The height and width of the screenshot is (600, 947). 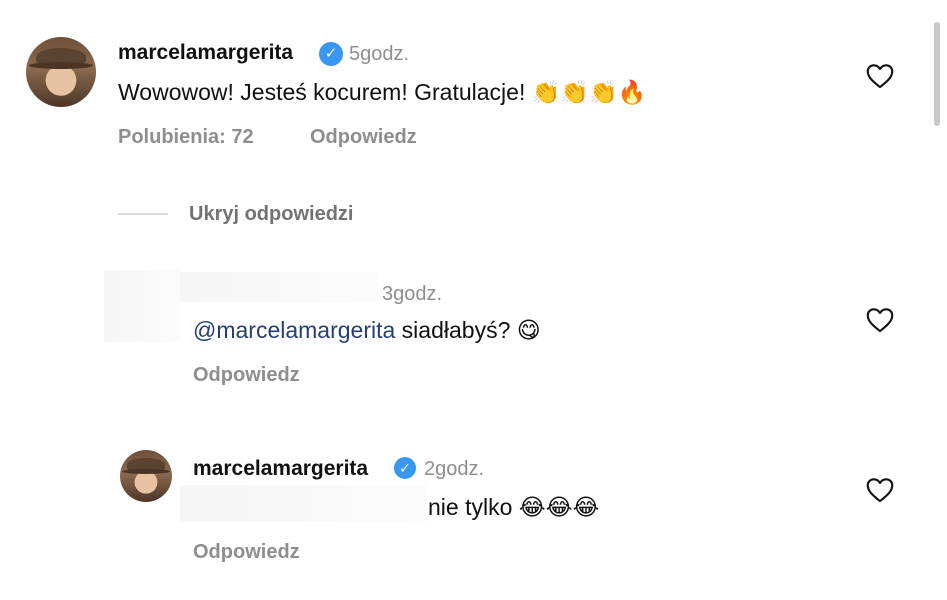 I want to click on reply2-emoji: 😂😂😂, so click(x=559, y=508).